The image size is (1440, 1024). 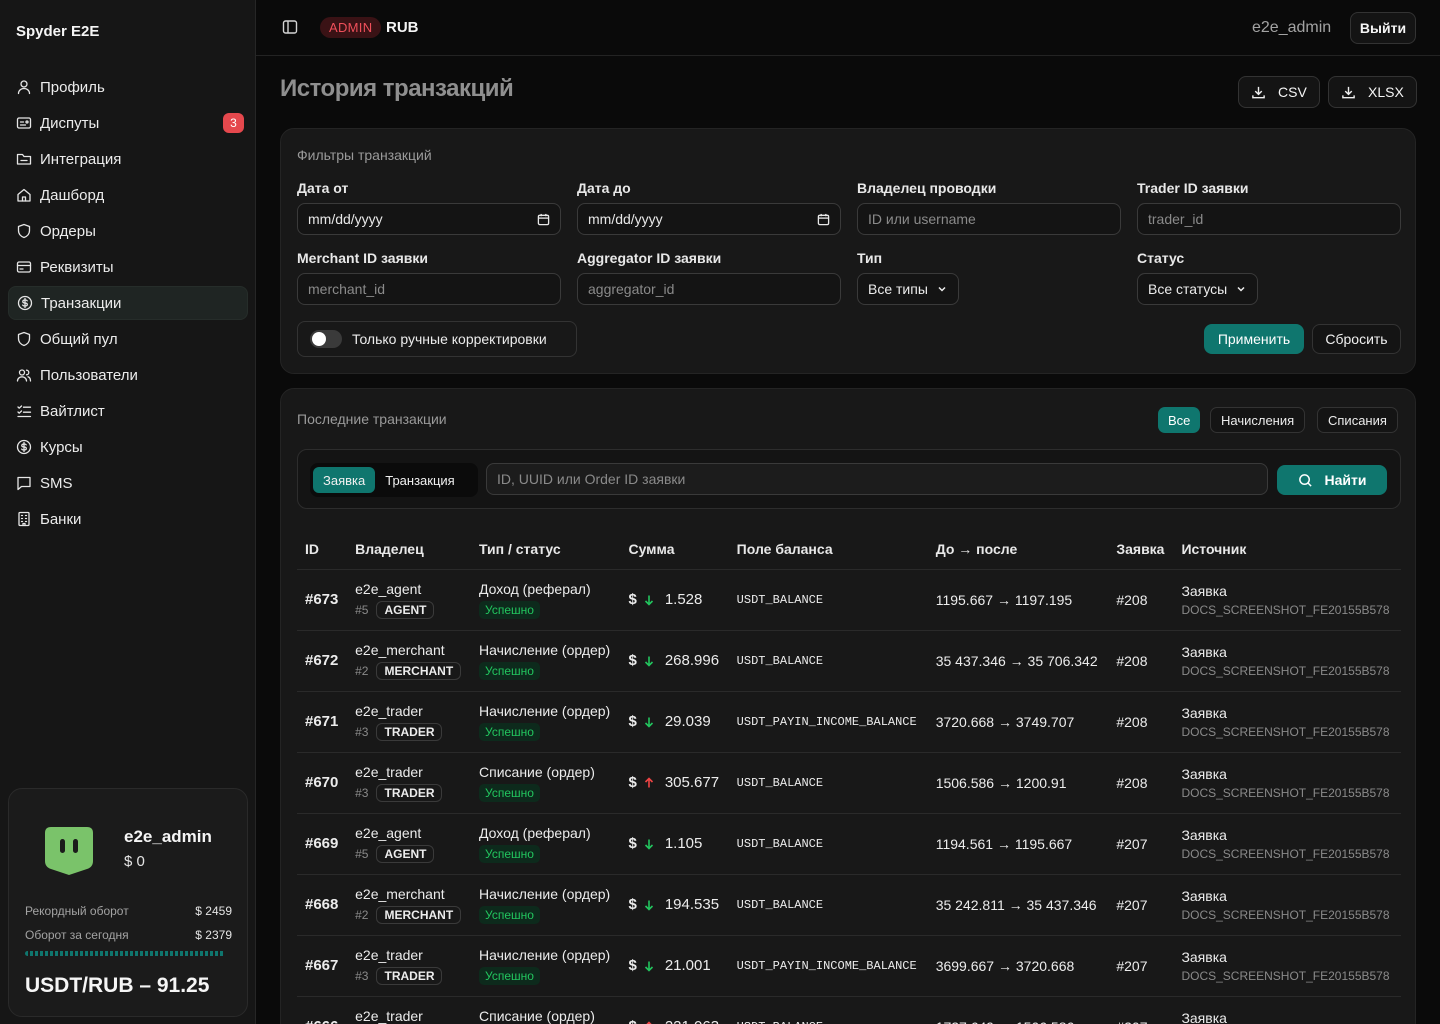 I want to click on source-title: Заявка, so click(x=1204, y=1016).